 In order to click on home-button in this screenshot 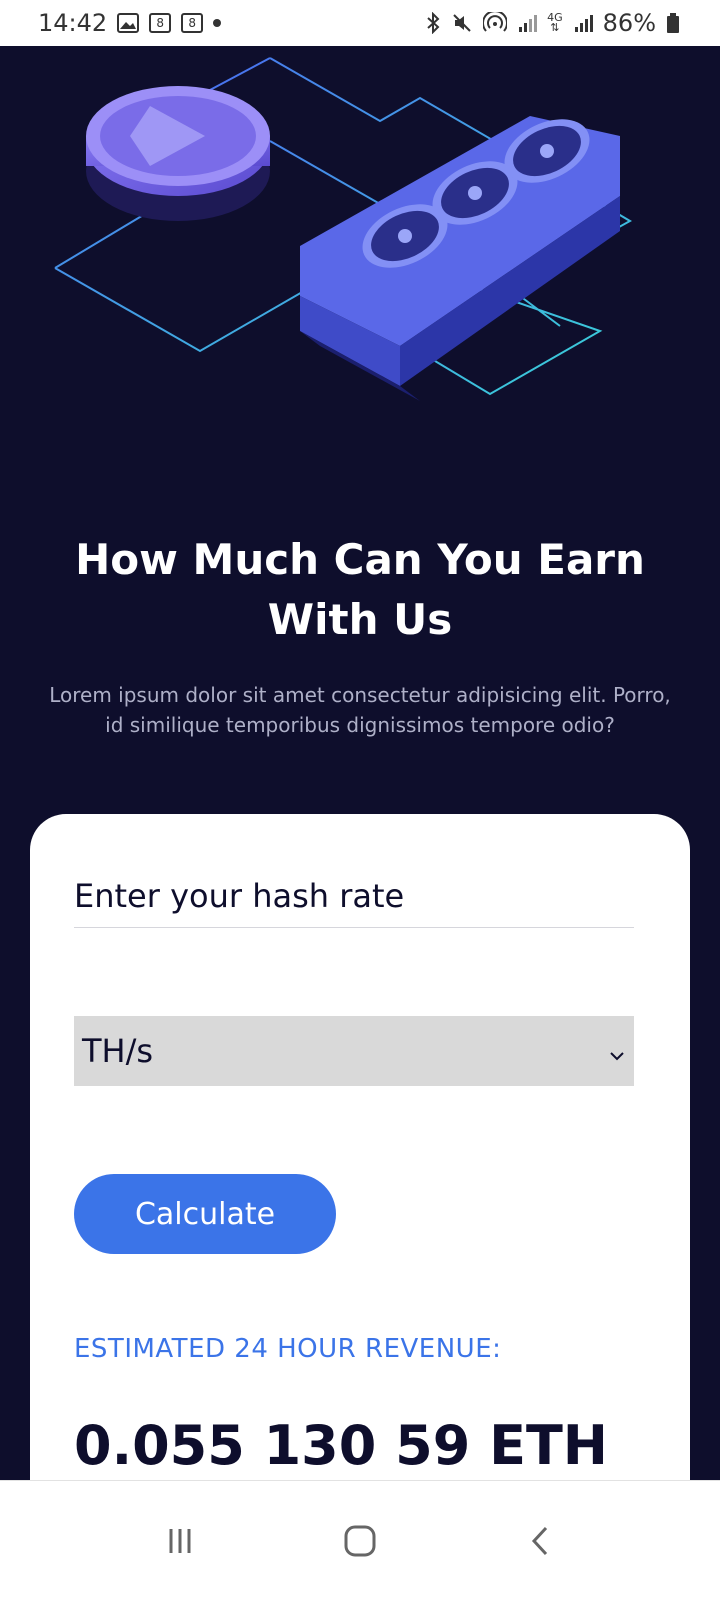, I will do `click(360, 1541)`.